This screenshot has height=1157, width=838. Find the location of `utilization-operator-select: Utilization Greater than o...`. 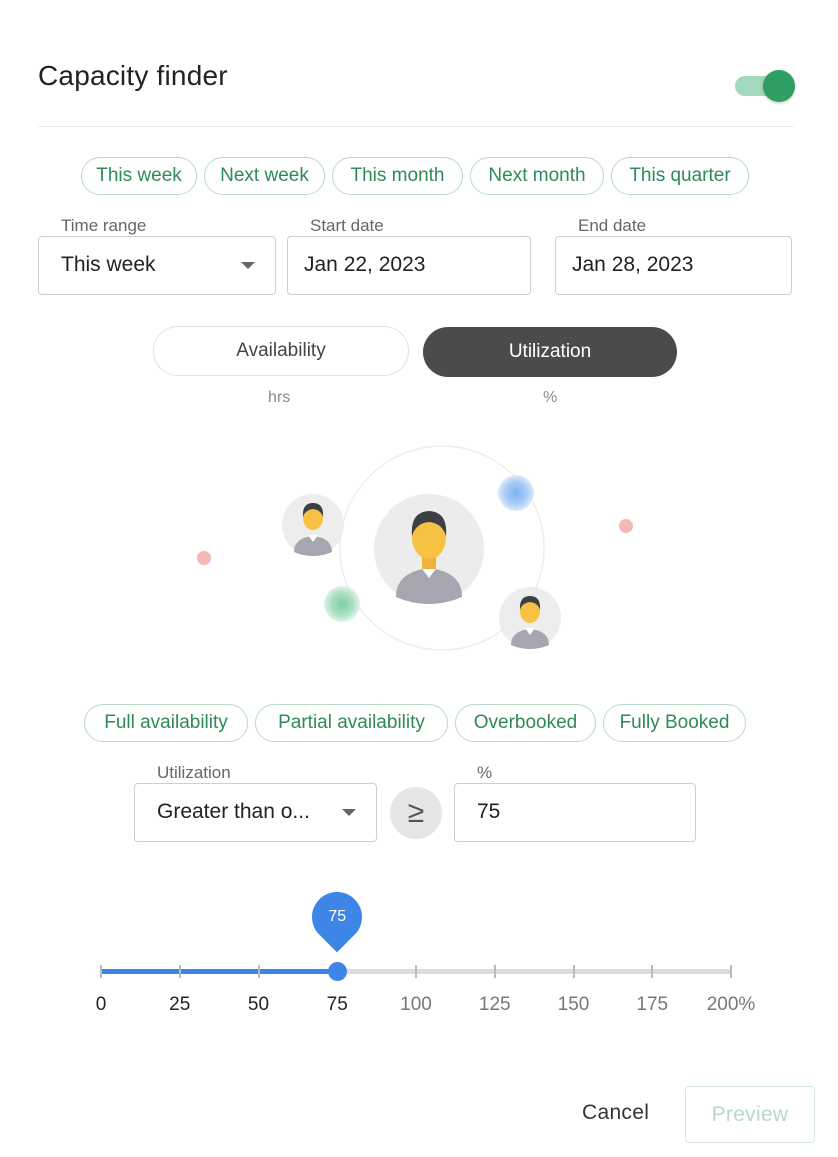

utilization-operator-select: Utilization Greater than o... is located at coordinates (255, 802).